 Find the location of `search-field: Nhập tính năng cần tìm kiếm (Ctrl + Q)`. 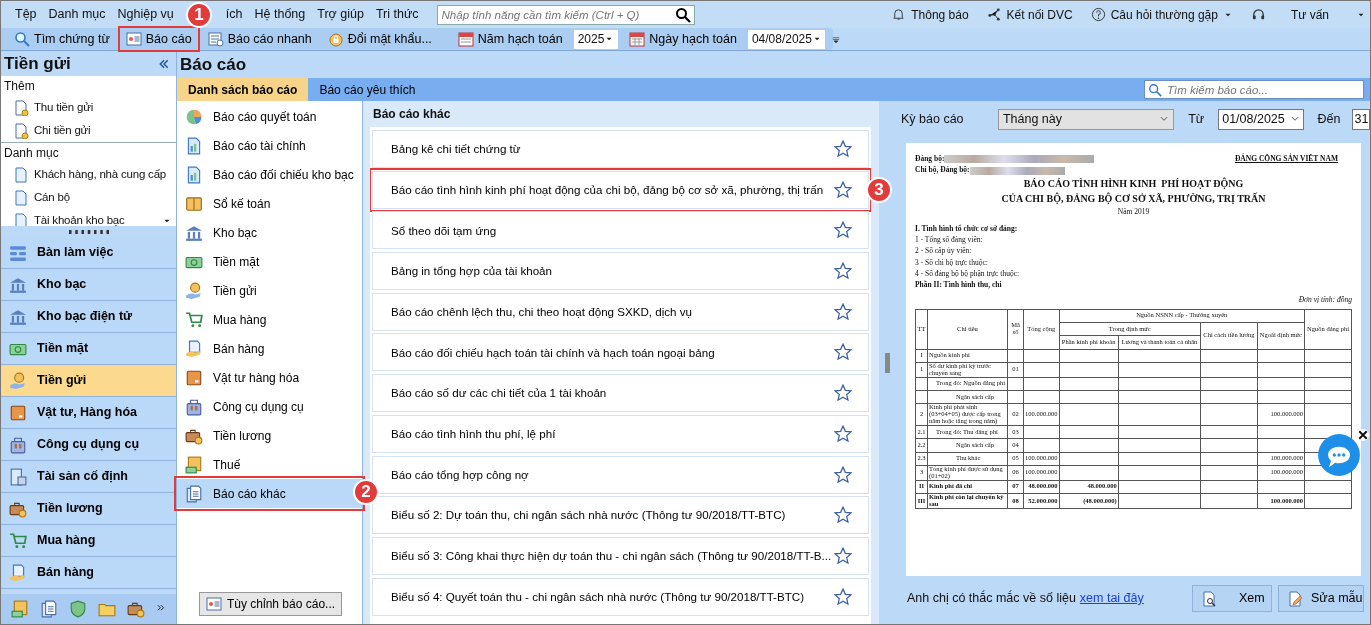

search-field: Nhập tính năng cần tìm kiếm (Ctrl + Q) is located at coordinates (565, 14).